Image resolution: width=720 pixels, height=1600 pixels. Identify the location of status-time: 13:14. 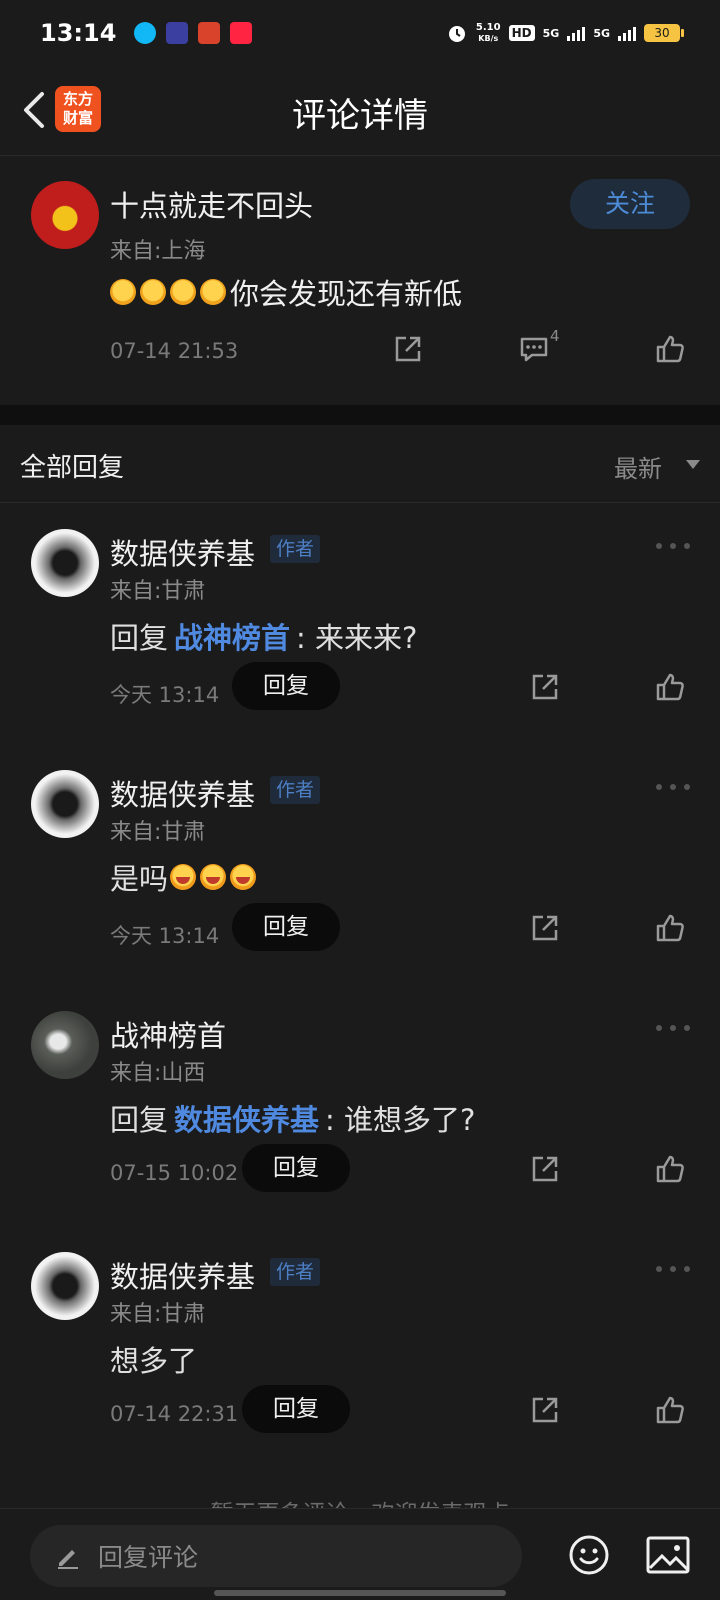
(78, 33).